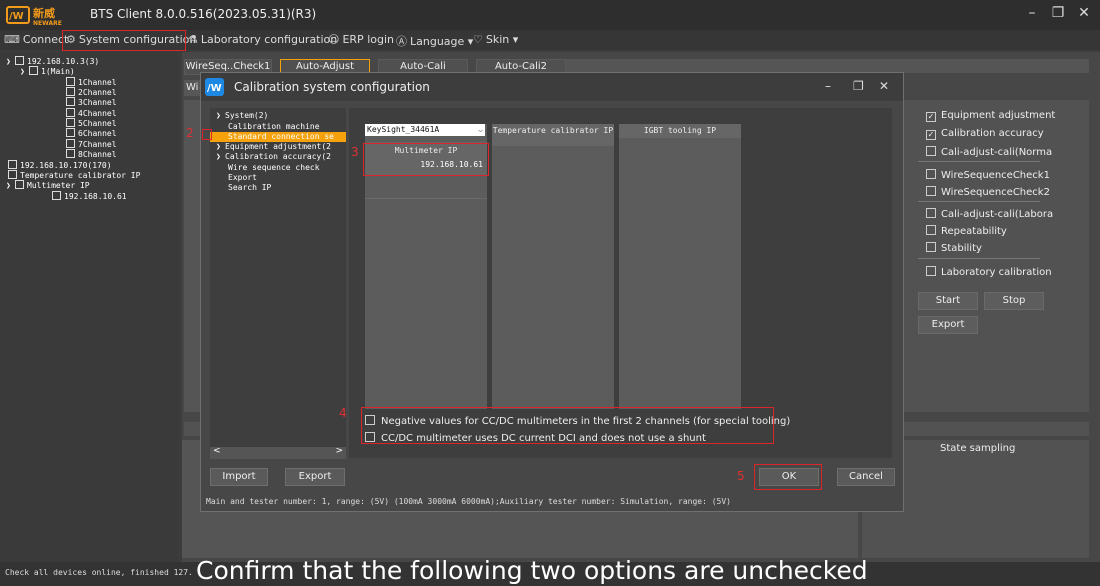 This screenshot has height=586, width=1100. What do you see at coordinates (1032, 13) in the screenshot?
I see `minimize-button: –` at bounding box center [1032, 13].